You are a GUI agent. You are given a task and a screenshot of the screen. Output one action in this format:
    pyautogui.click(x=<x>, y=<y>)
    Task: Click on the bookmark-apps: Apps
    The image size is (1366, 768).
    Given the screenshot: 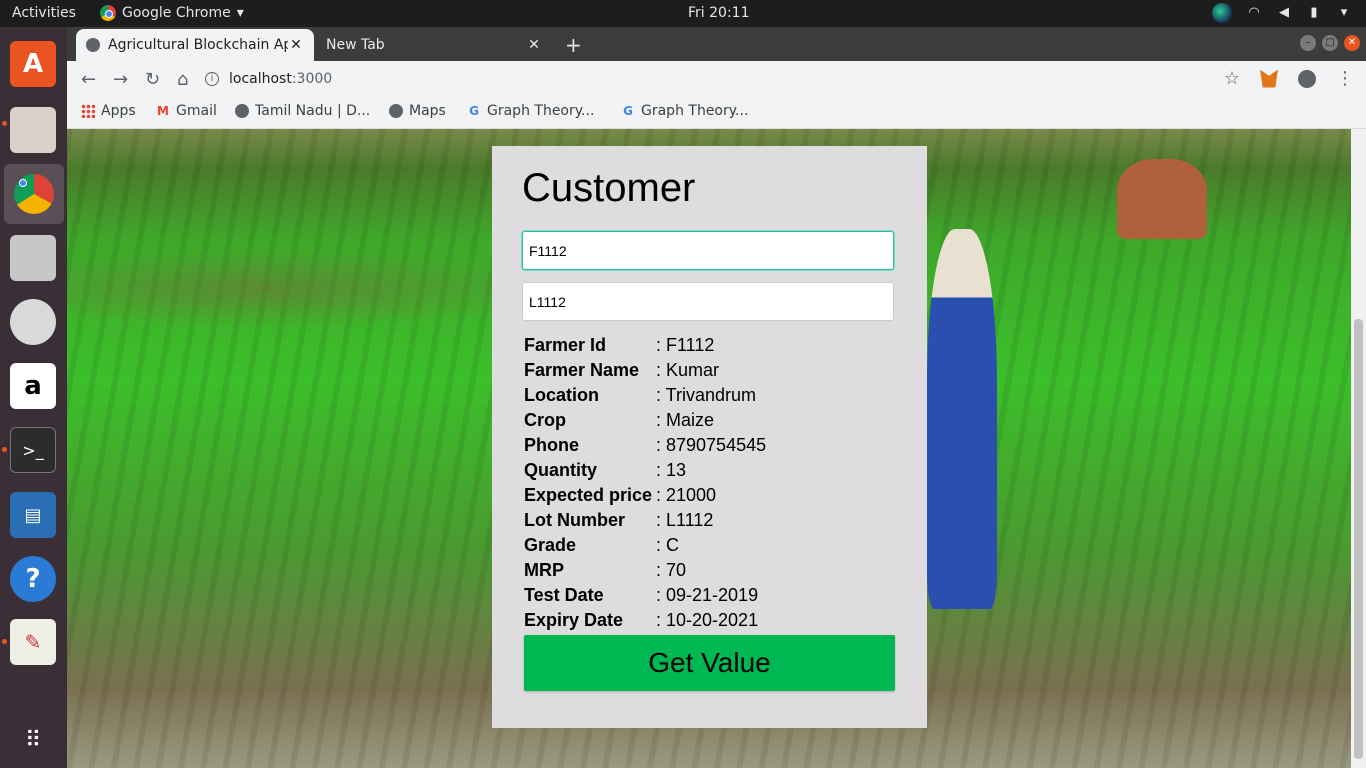 What is the action you would take?
    pyautogui.click(x=108, y=111)
    